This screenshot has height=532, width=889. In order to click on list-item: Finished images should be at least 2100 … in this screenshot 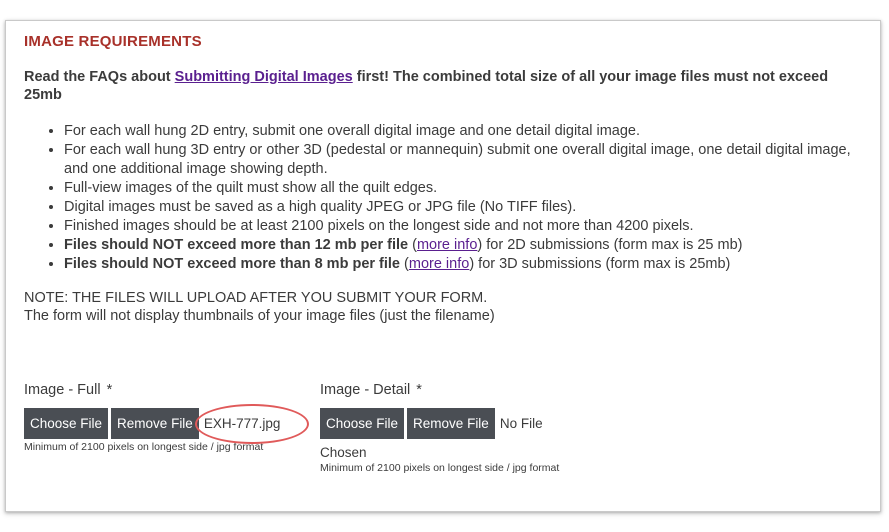, I will do `click(462, 226)`.